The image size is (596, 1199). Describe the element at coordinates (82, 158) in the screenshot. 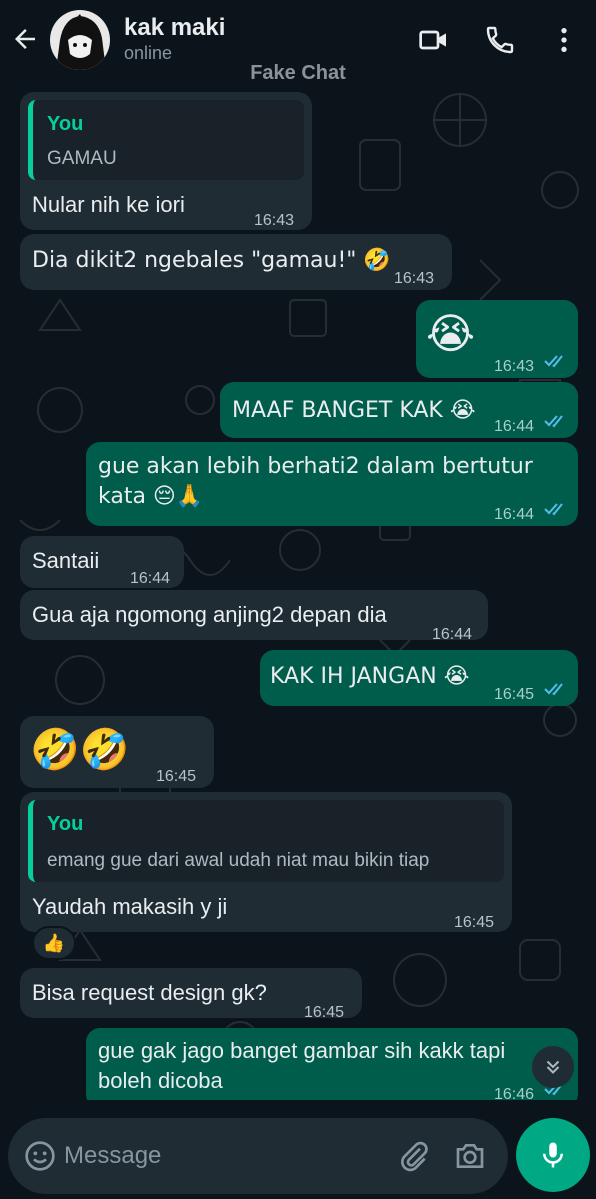

I see `quote-text: GAMAU` at that location.